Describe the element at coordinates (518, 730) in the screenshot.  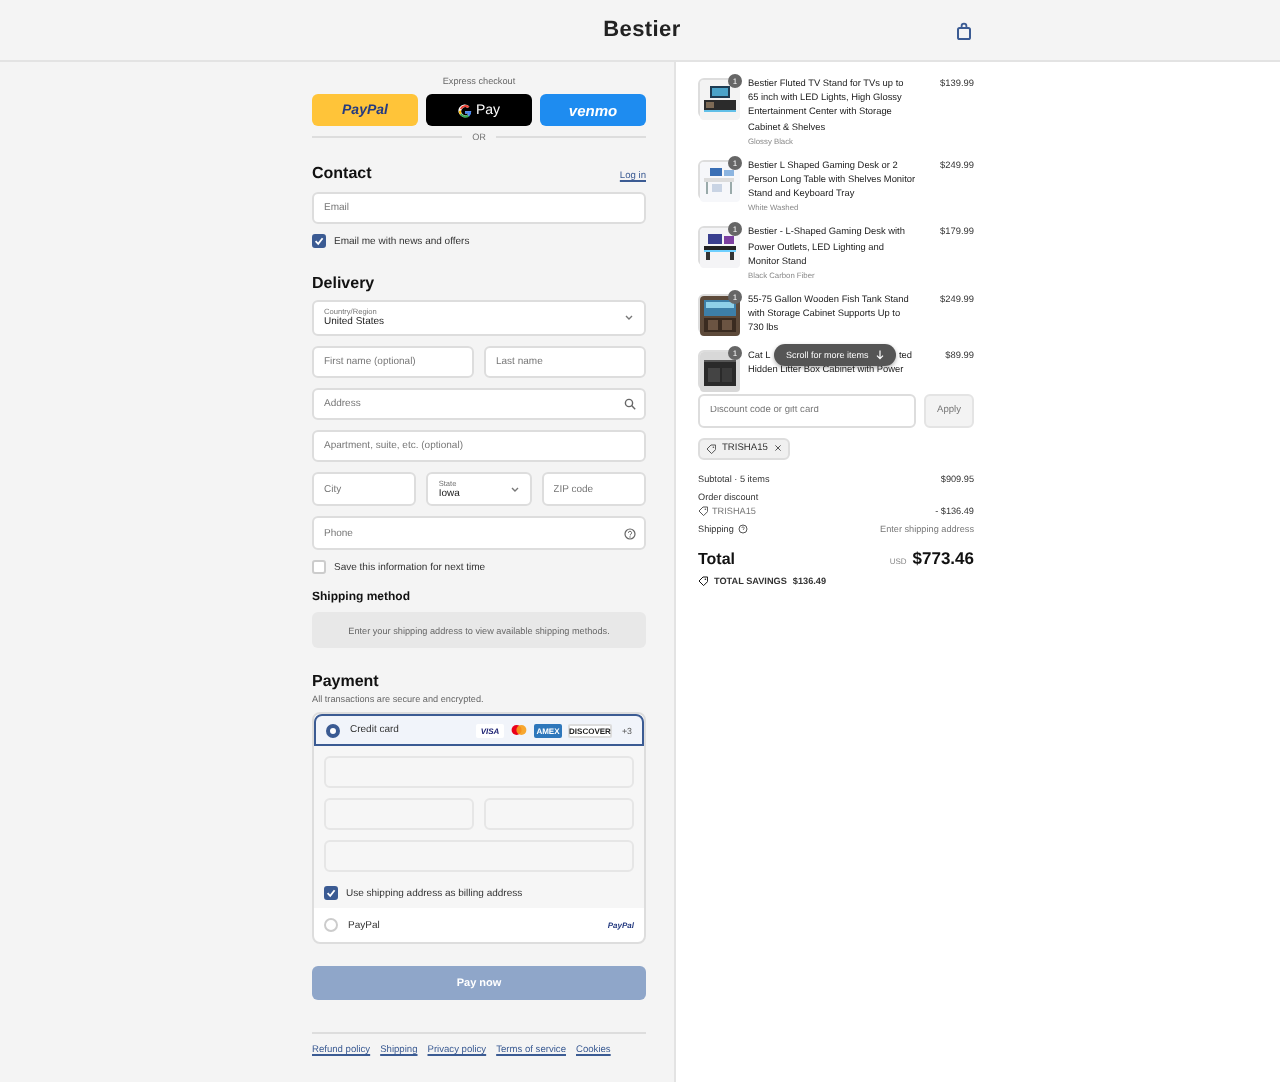
I see `mastercard-icon` at that location.